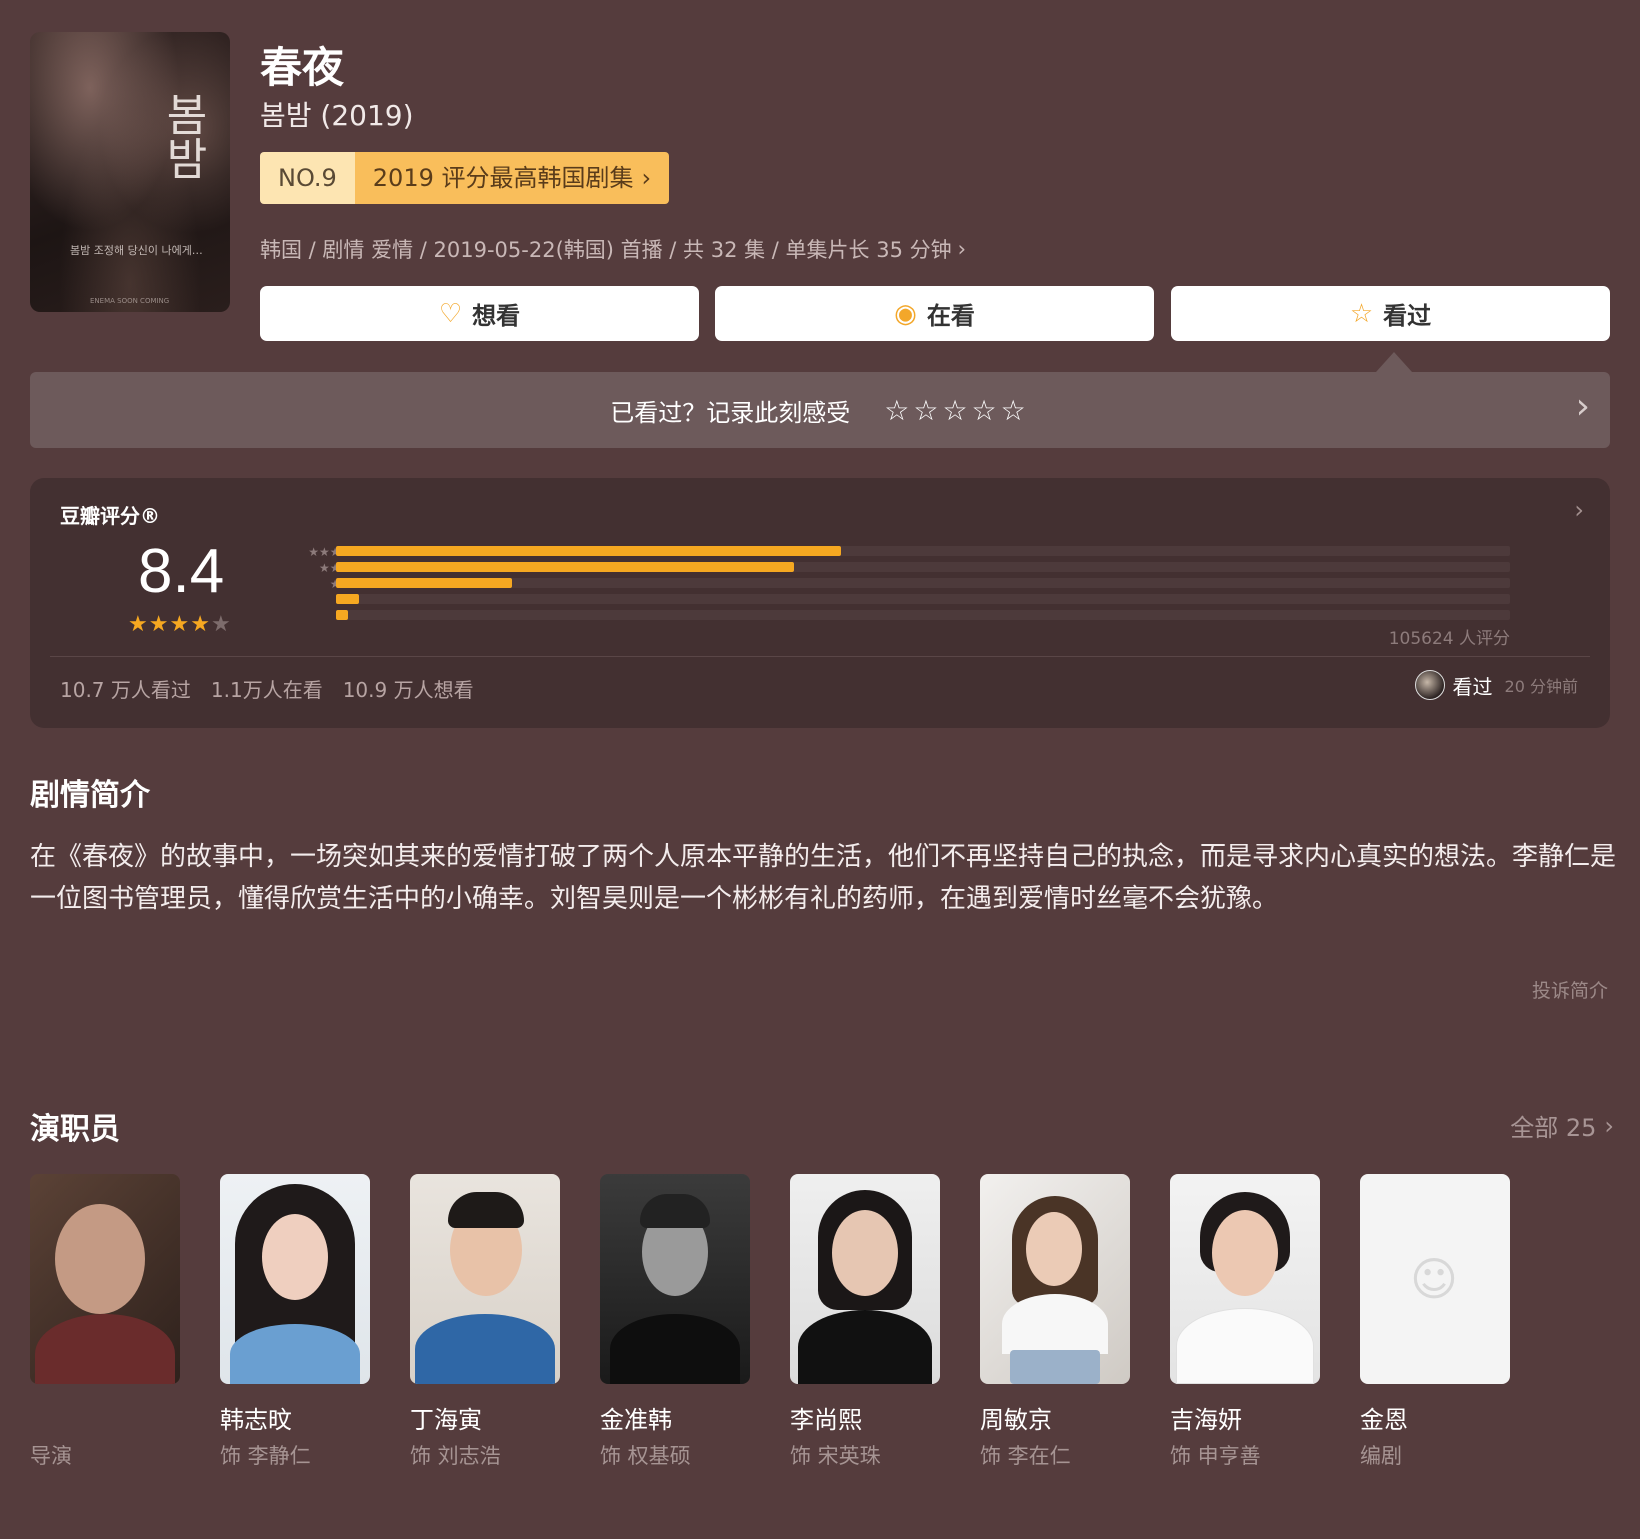  I want to click on watching-label: 在看, so click(950, 316).